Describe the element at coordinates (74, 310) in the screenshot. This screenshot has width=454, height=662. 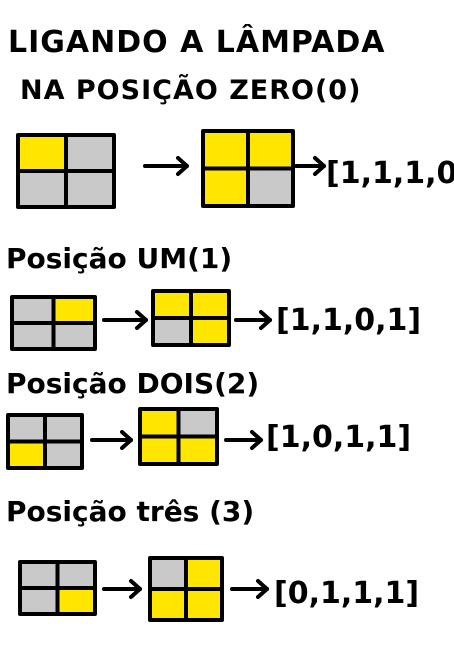
I see `row-1-before-grid-cell-1-on` at that location.